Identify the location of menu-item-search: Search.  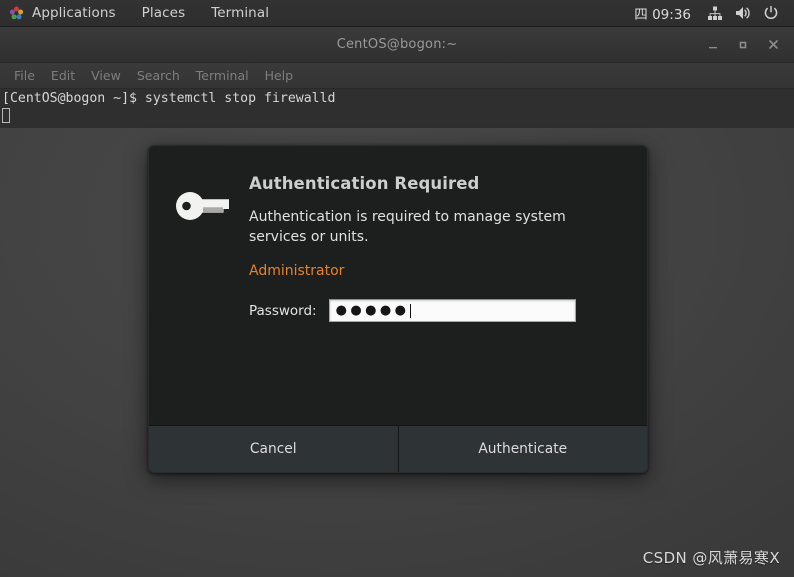
(158, 75).